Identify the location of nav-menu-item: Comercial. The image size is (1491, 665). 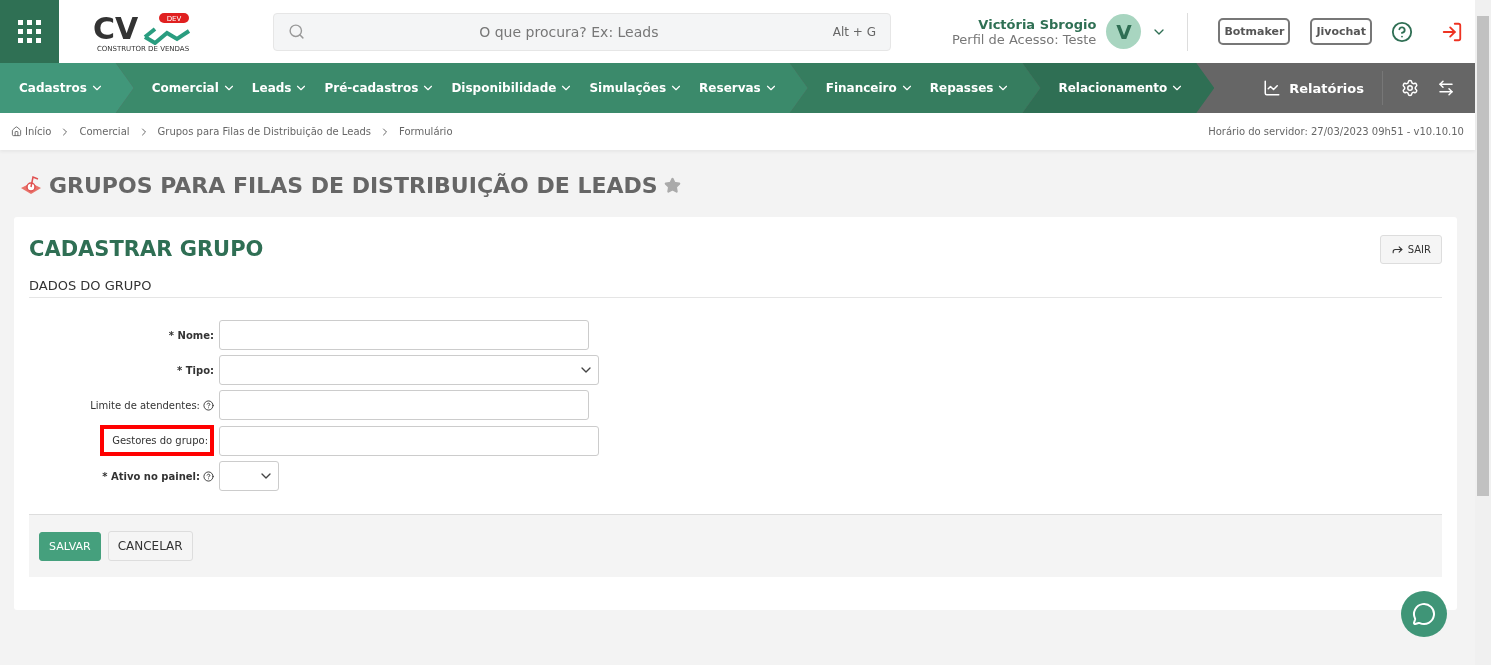
(193, 88).